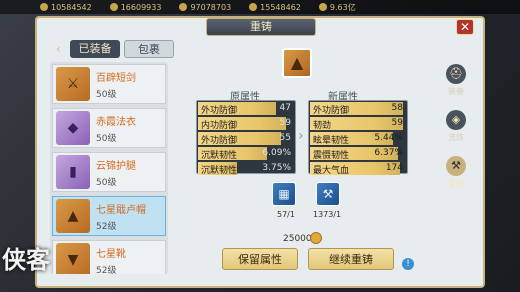 The height and width of the screenshot is (292, 520). Describe the element at coordinates (358, 154) in the screenshot. I see `attr-row: 震慑韧性 6.37%` at that location.